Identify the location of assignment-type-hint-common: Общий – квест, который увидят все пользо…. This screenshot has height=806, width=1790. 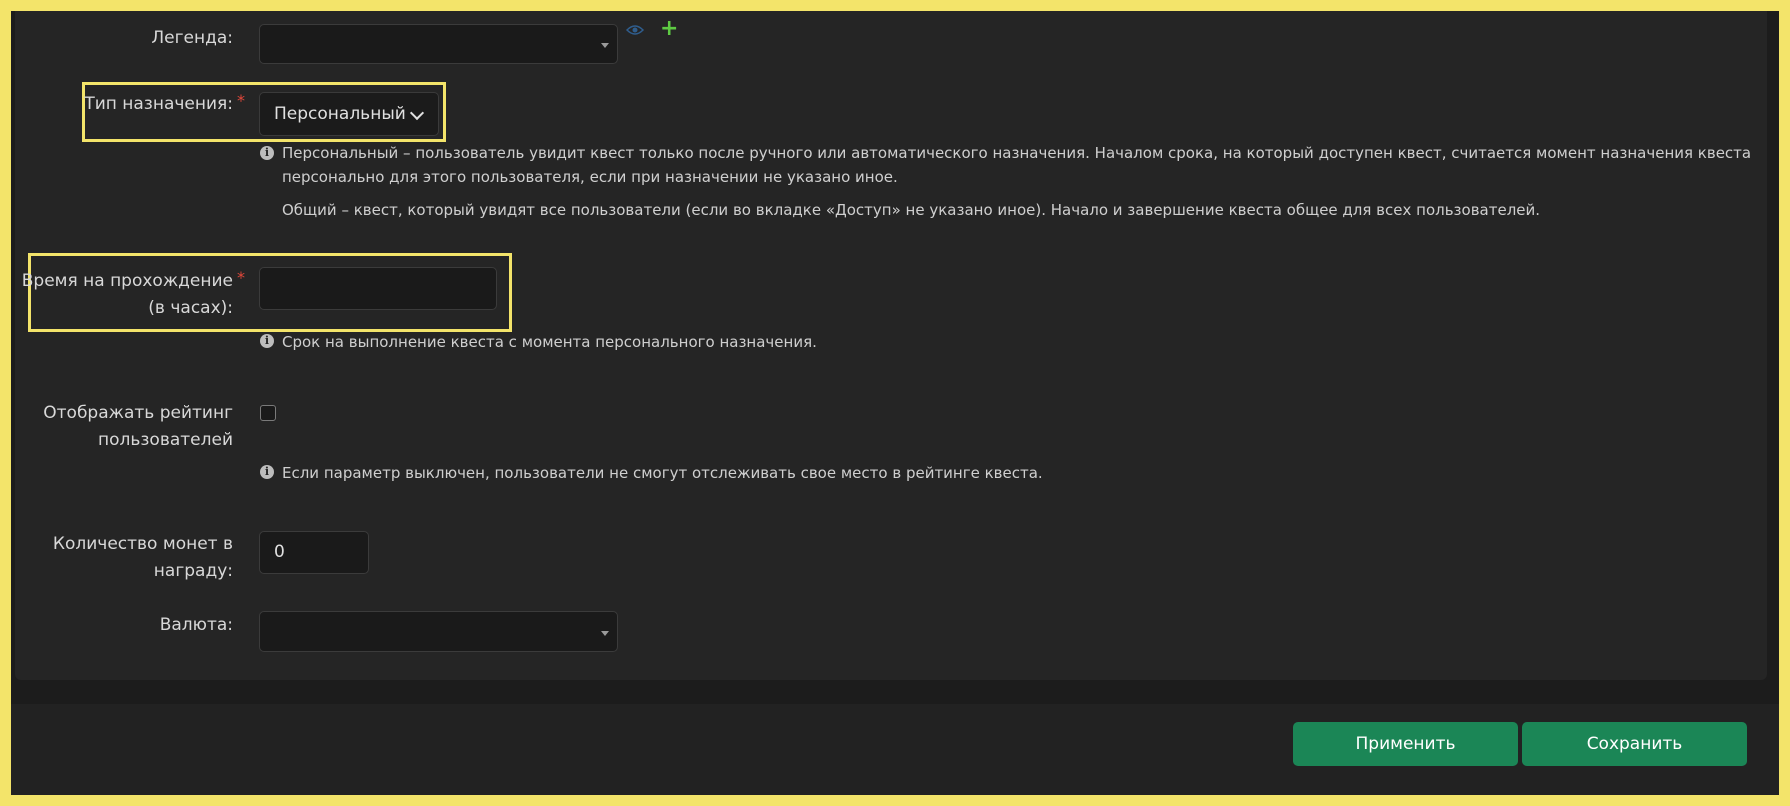
(911, 210).